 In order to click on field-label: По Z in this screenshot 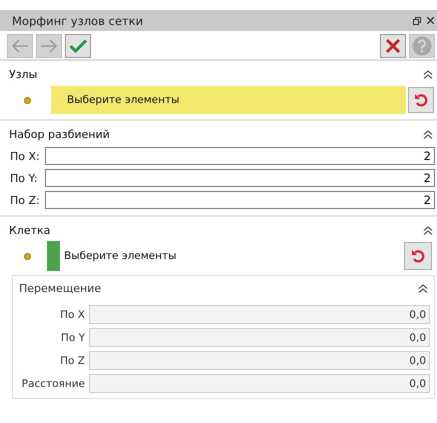, I will do `click(72, 360)`.